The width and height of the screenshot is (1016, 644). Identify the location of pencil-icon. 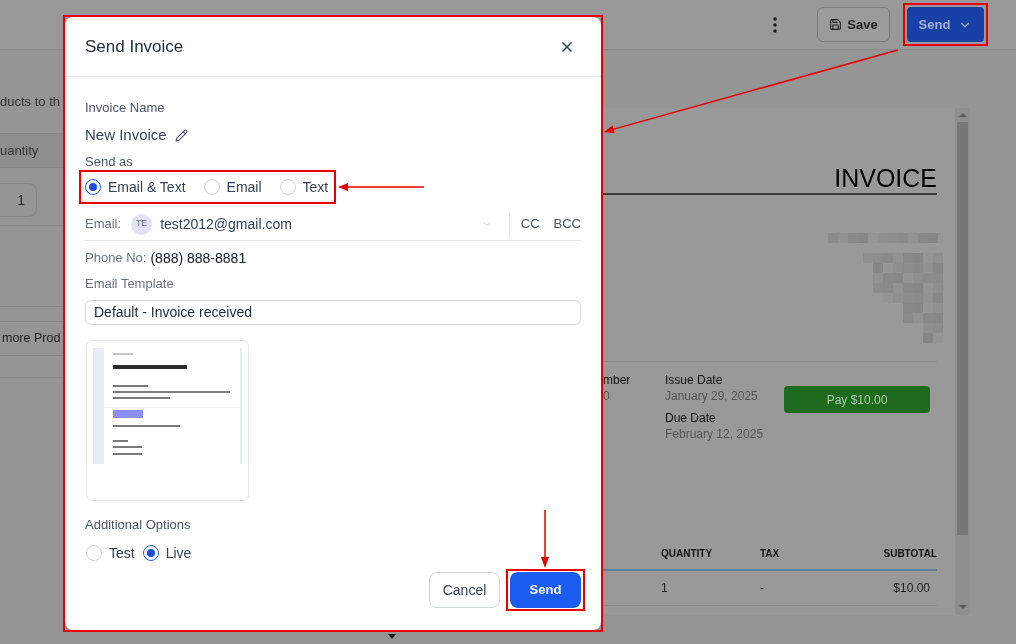
(181, 135).